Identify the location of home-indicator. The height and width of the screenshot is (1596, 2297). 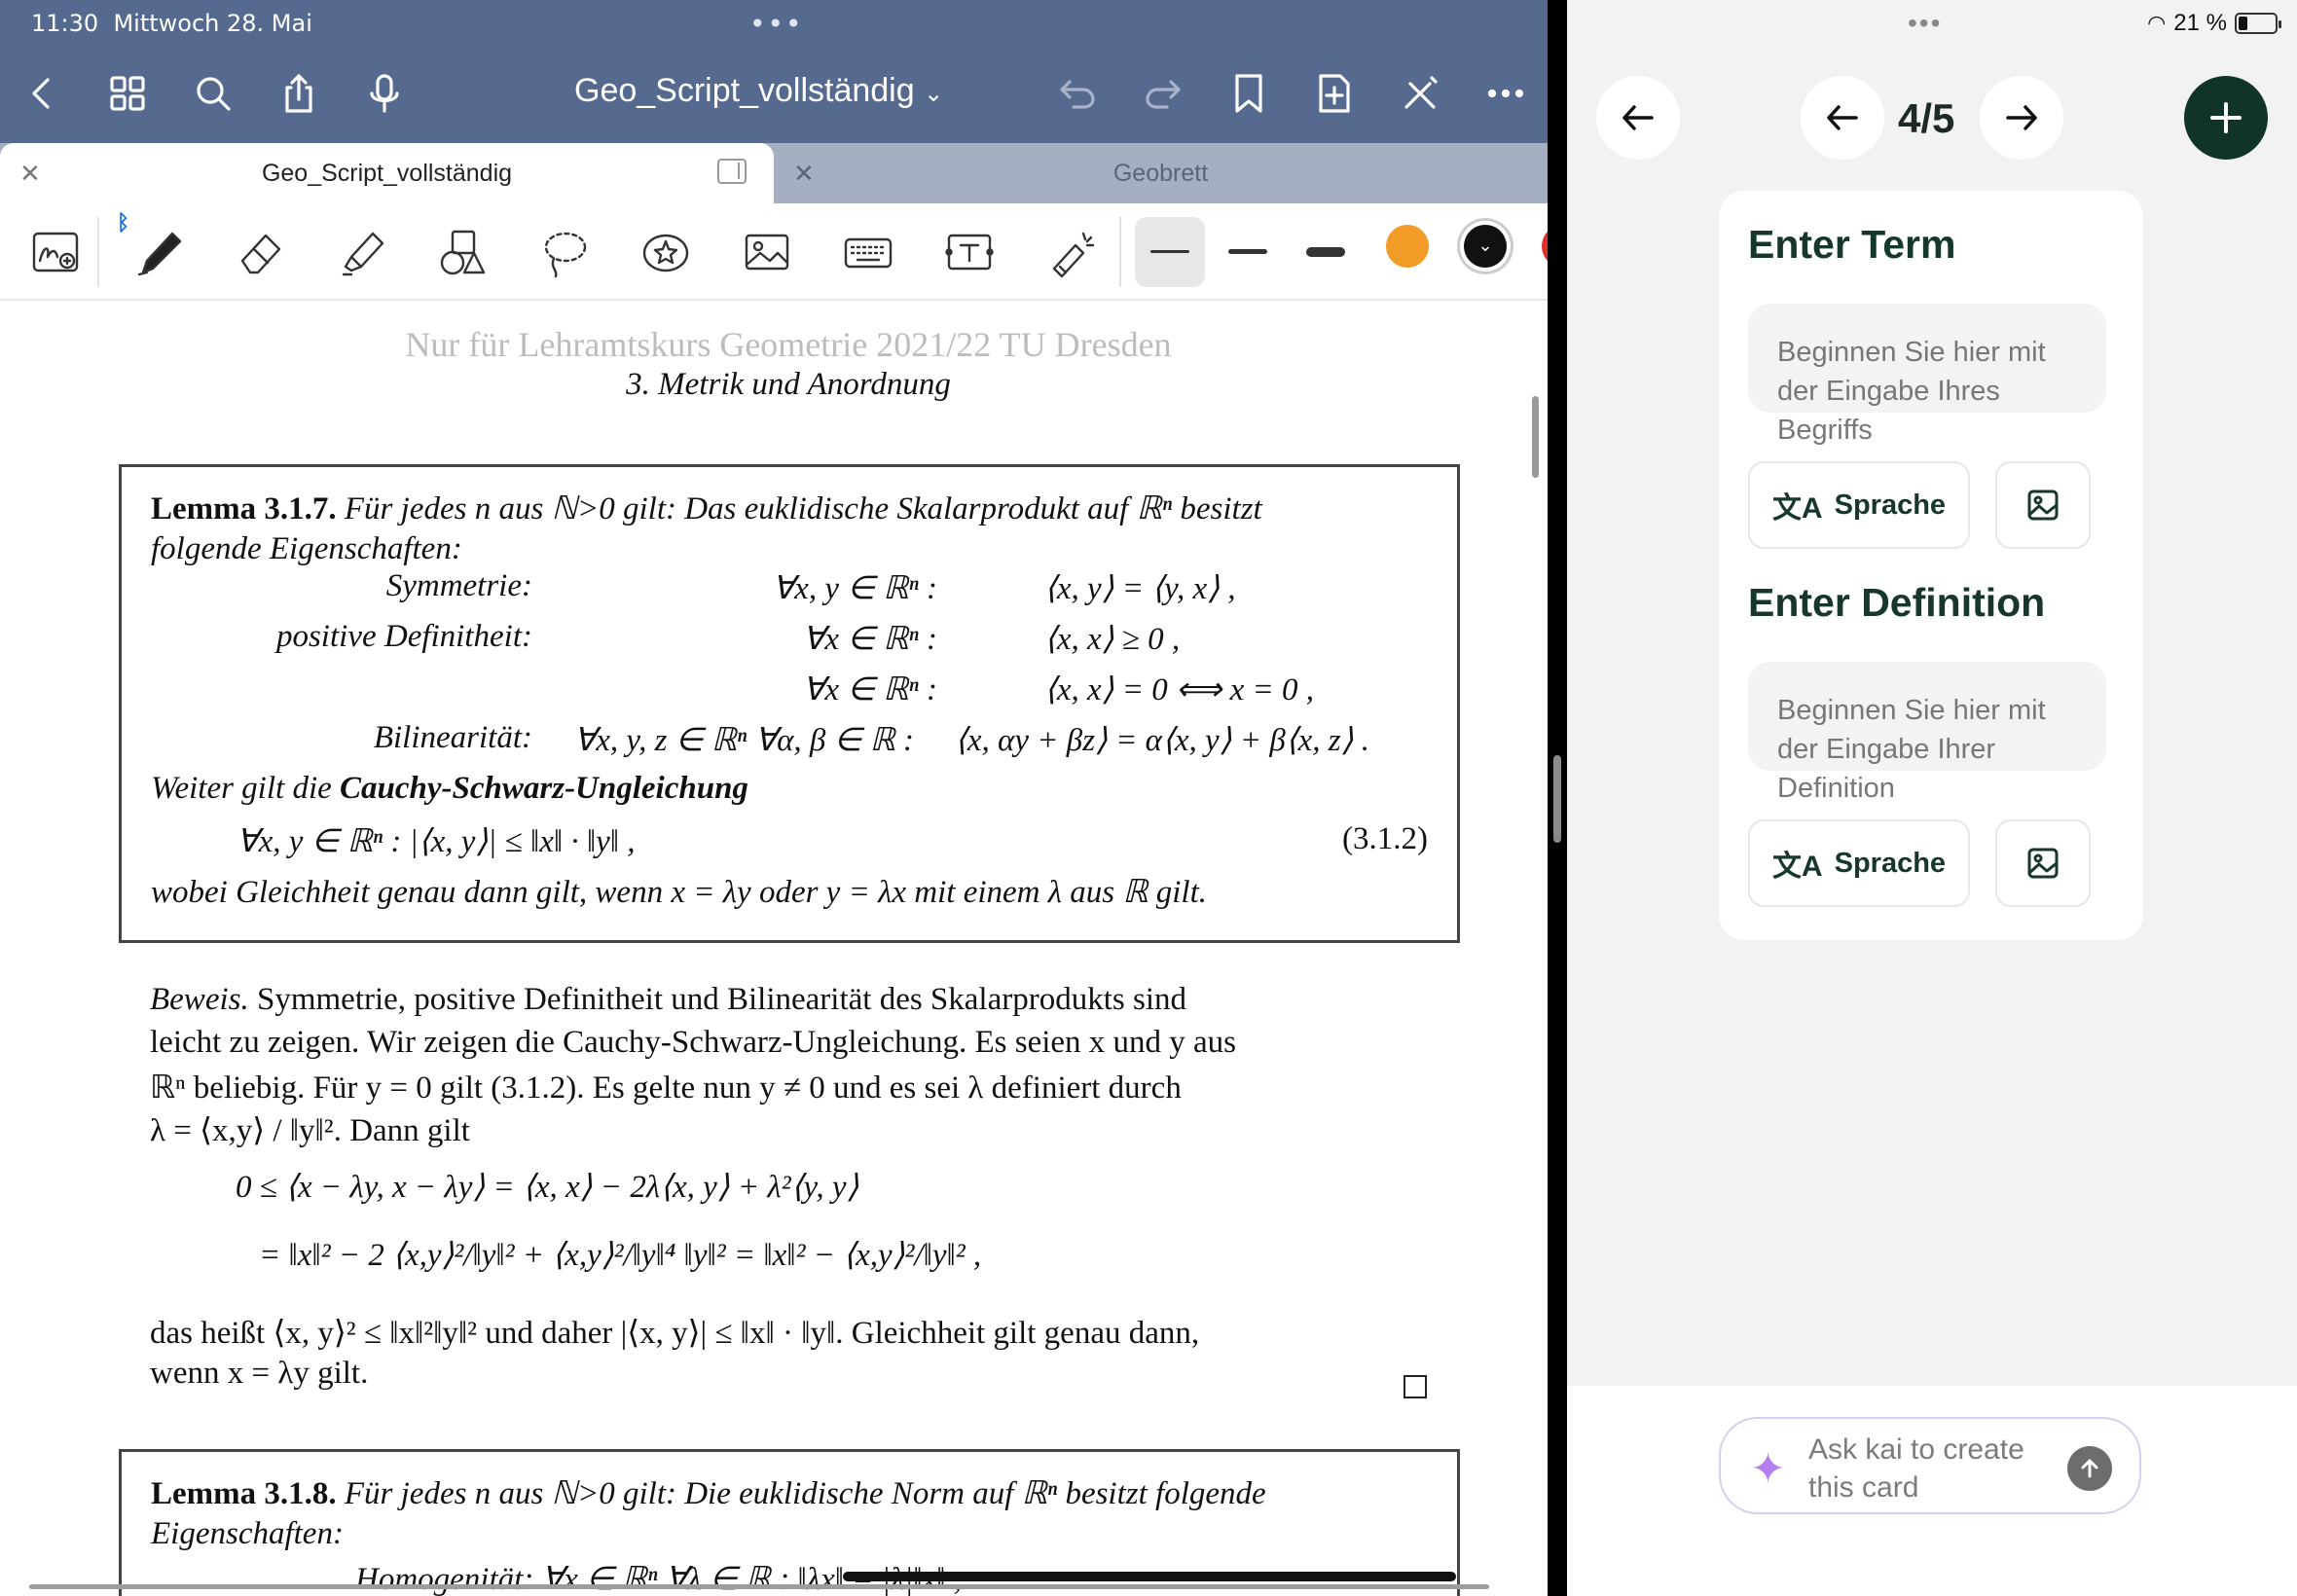
(1149, 1576).